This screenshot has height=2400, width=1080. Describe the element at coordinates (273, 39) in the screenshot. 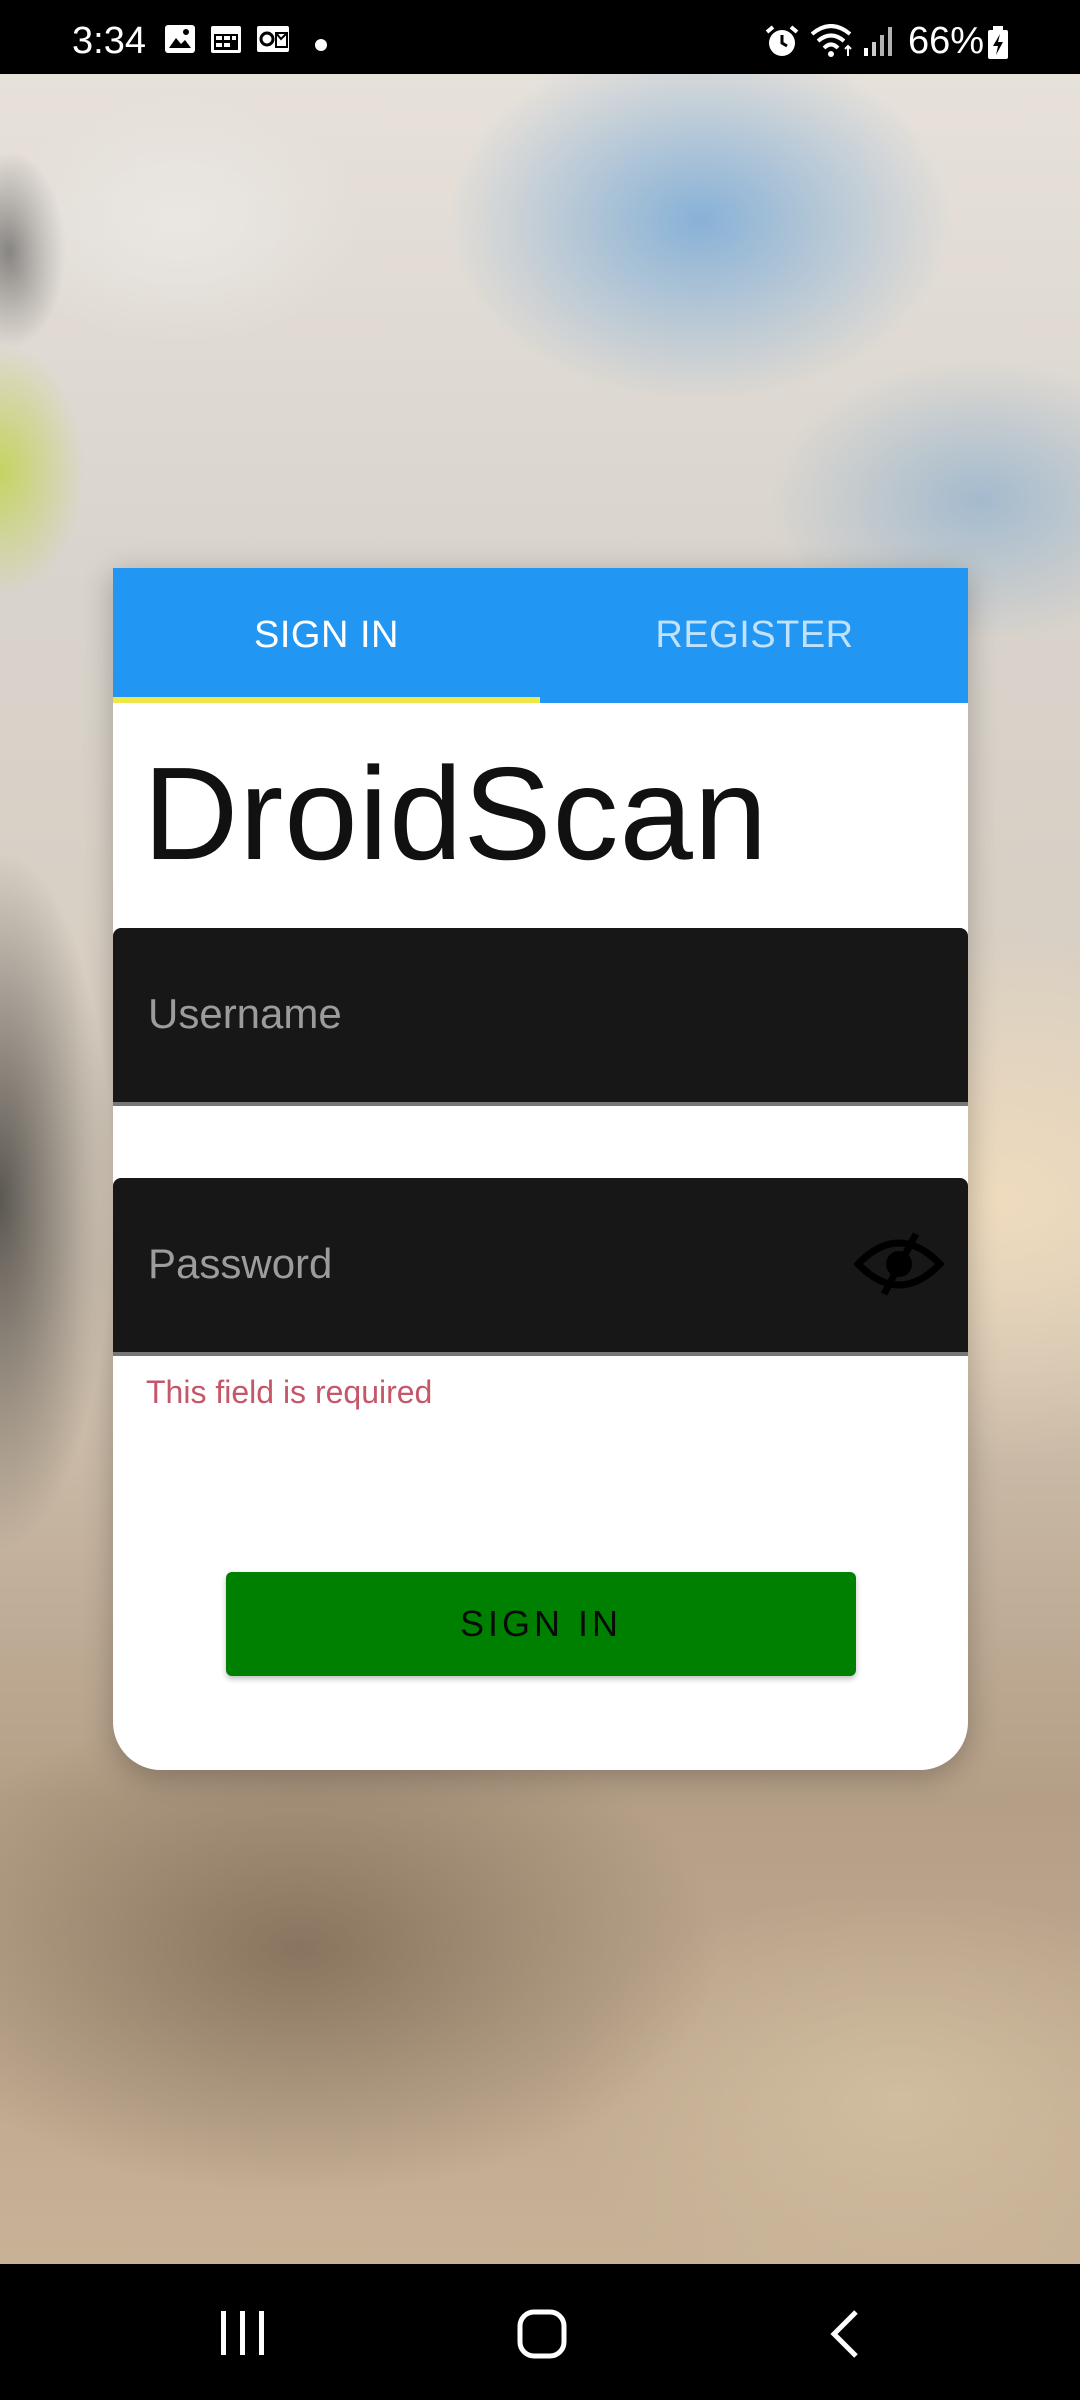

I see `outlook-icon` at that location.